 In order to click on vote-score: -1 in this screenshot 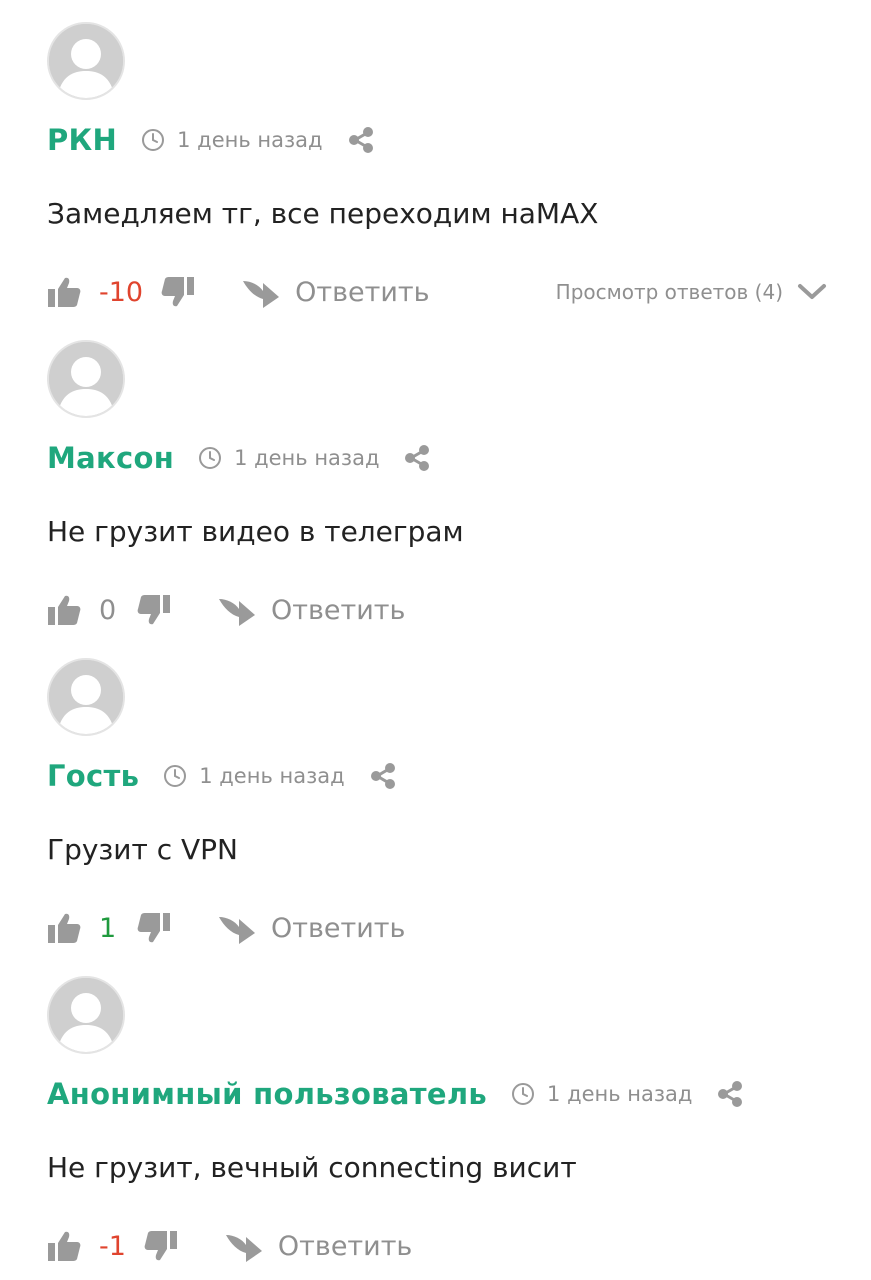, I will do `click(112, 1246)`.